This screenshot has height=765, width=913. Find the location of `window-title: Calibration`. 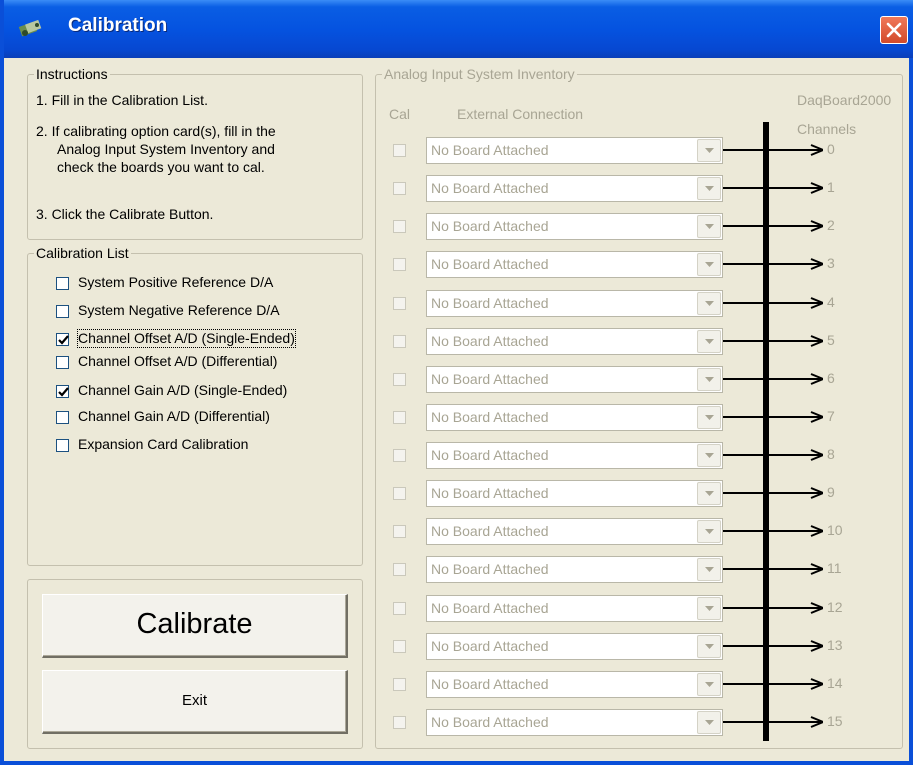

window-title: Calibration is located at coordinates (118, 25).